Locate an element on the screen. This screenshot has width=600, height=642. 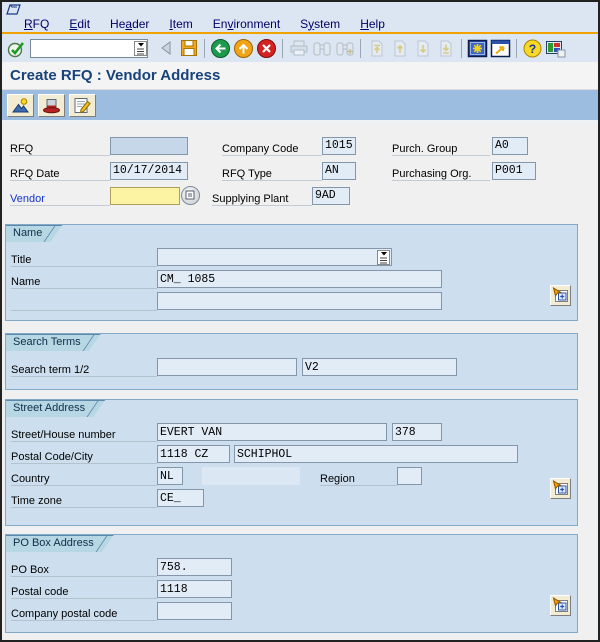
search-term-row: Search term 1/2 is located at coordinates (291, 367).